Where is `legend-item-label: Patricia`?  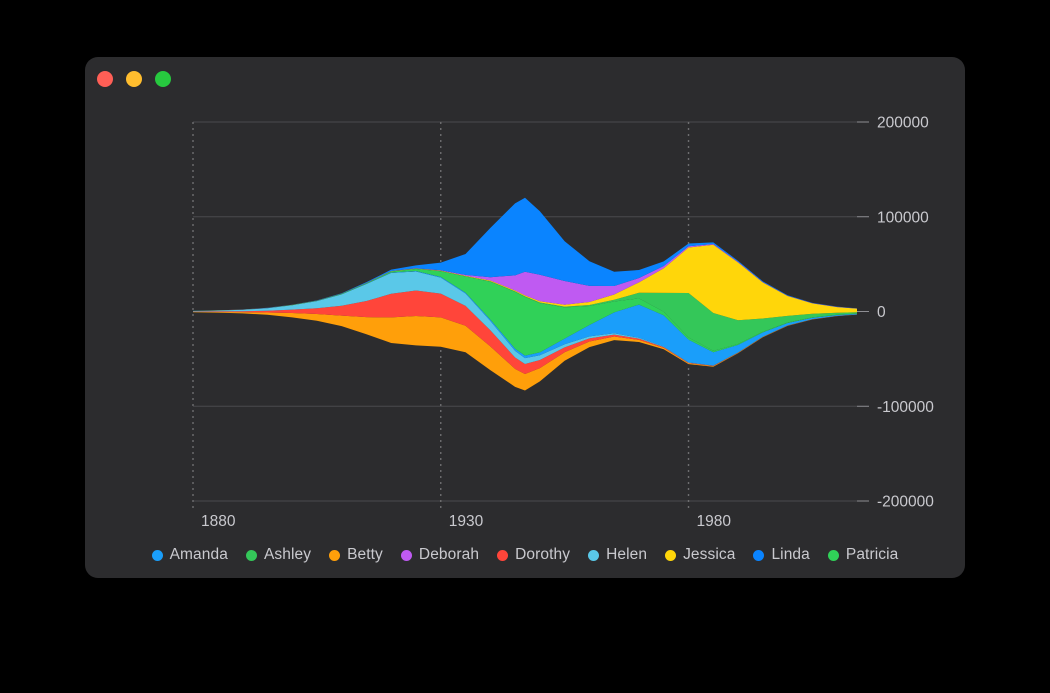
legend-item-label: Patricia is located at coordinates (872, 554).